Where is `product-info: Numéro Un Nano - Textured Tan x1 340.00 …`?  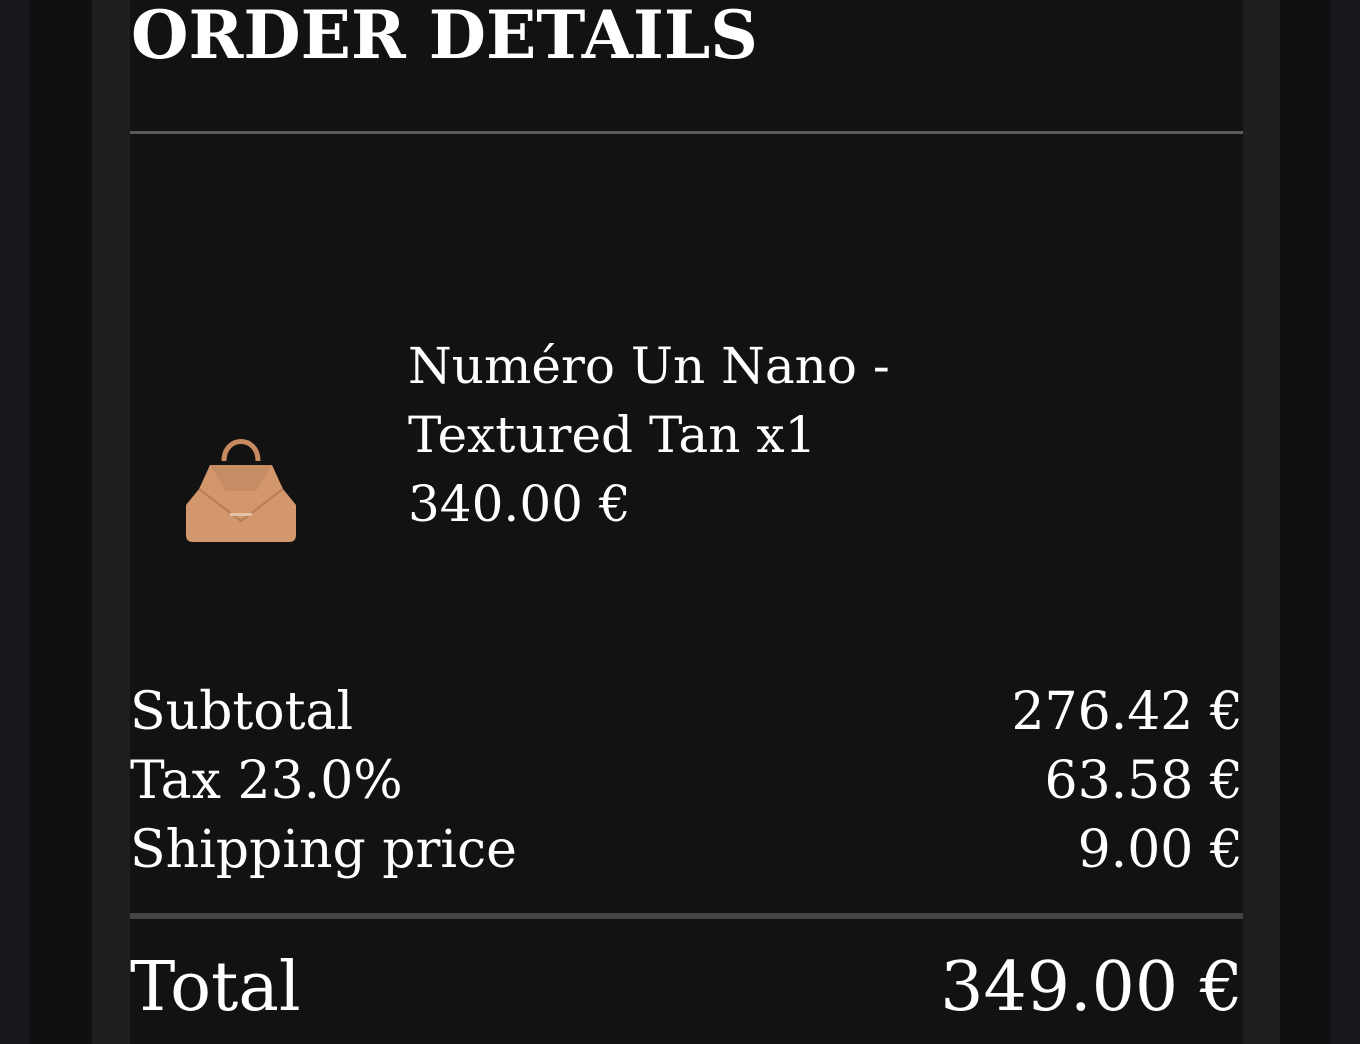
product-info: Numéro Un Nano - Textured Tan x1 340.00 … is located at coordinates (758, 435).